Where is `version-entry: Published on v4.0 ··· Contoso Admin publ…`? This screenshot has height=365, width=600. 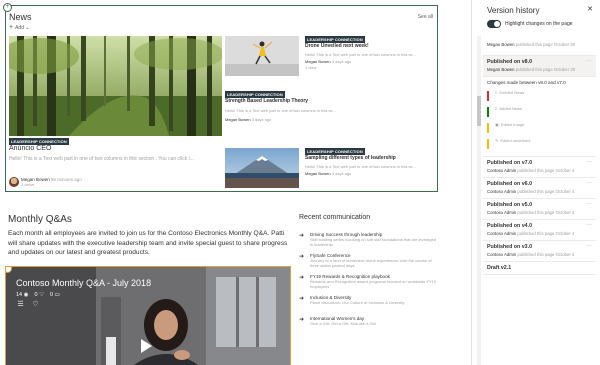 version-entry: Published on v4.0 ··· Contoso Admin publ… is located at coordinates (539, 230).